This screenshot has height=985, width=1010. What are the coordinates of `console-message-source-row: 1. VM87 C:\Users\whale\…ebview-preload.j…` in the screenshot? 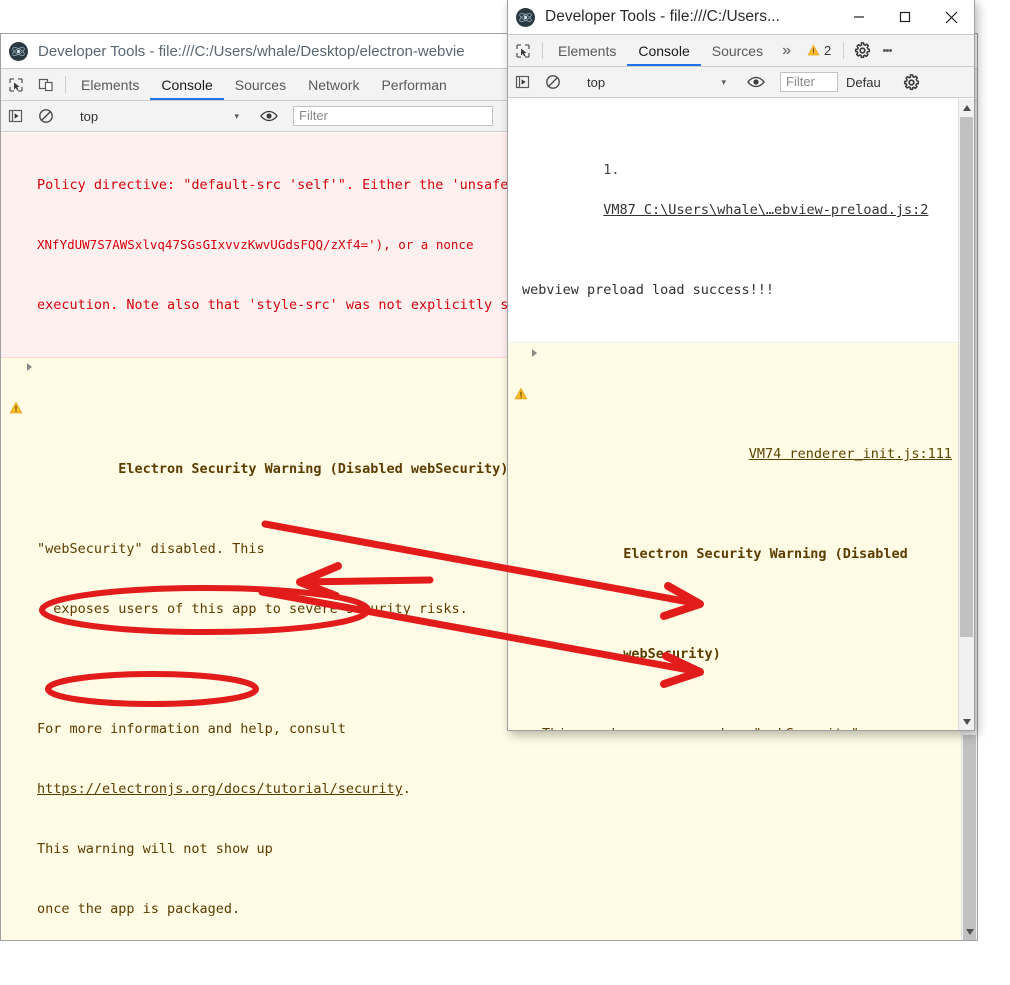 It's located at (733, 190).